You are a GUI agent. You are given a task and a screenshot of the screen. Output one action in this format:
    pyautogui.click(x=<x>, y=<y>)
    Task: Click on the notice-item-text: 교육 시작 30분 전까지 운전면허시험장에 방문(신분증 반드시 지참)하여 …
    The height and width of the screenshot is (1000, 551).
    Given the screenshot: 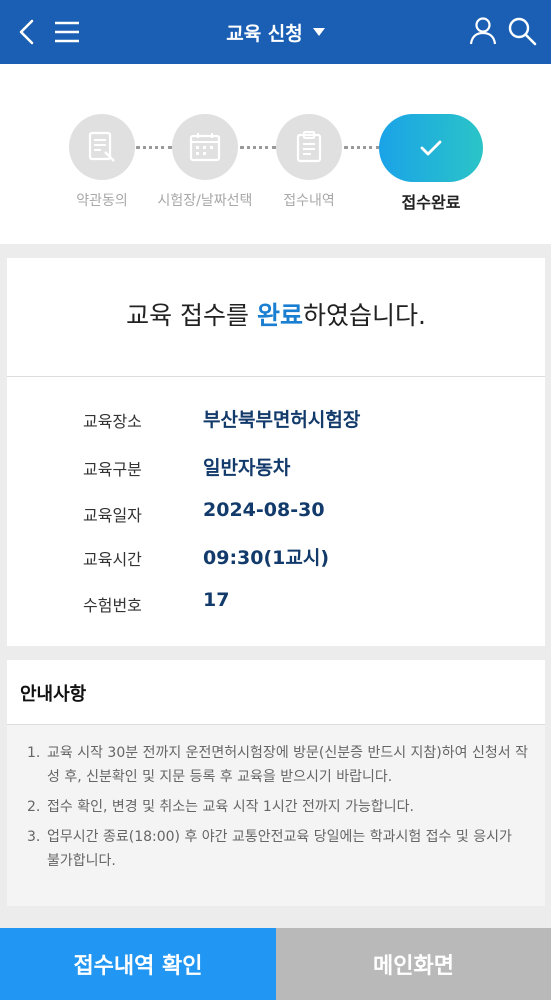 What is the action you would take?
    pyautogui.click(x=287, y=765)
    